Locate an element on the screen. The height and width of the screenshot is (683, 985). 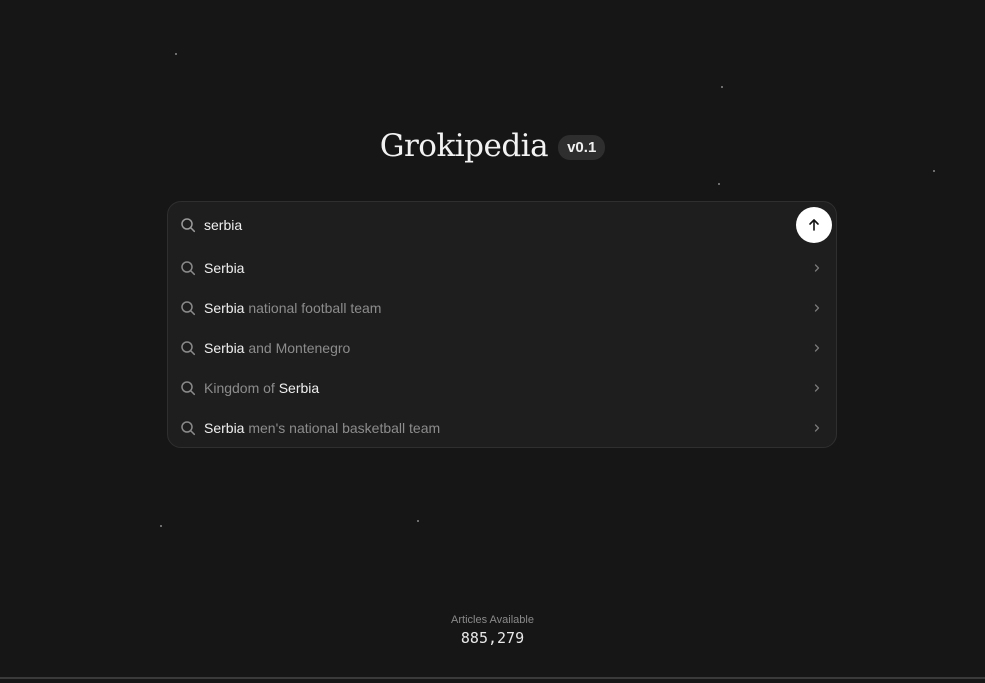
version-badge: v0.1 is located at coordinates (582, 147).